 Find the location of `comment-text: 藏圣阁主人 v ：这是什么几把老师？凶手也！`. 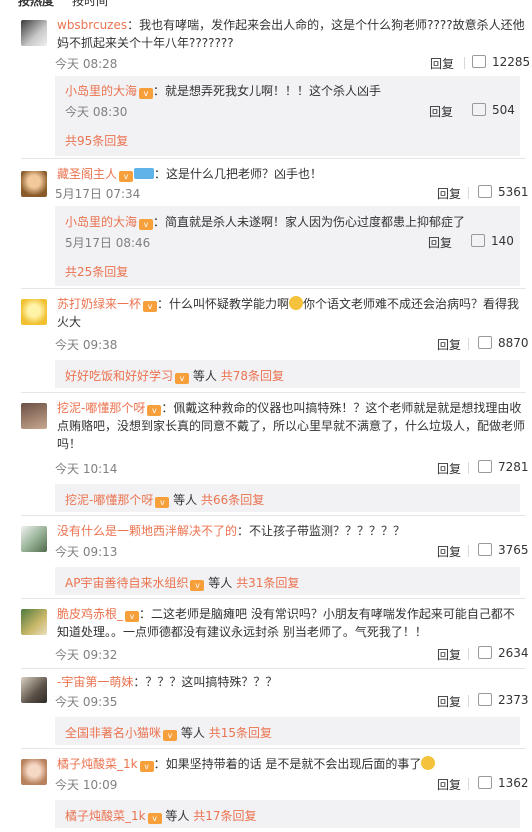

comment-text: 藏圣阁主人 v ：这是什么几把老师？凶手也！ is located at coordinates (190, 174).